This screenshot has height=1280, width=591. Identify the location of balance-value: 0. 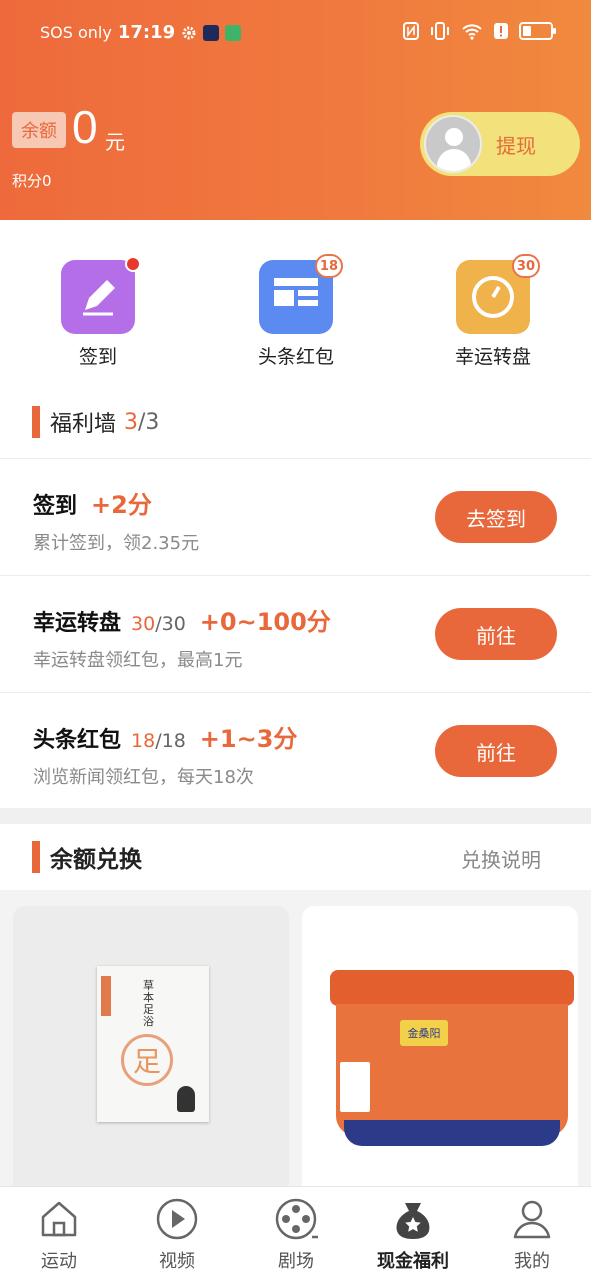
(85, 127).